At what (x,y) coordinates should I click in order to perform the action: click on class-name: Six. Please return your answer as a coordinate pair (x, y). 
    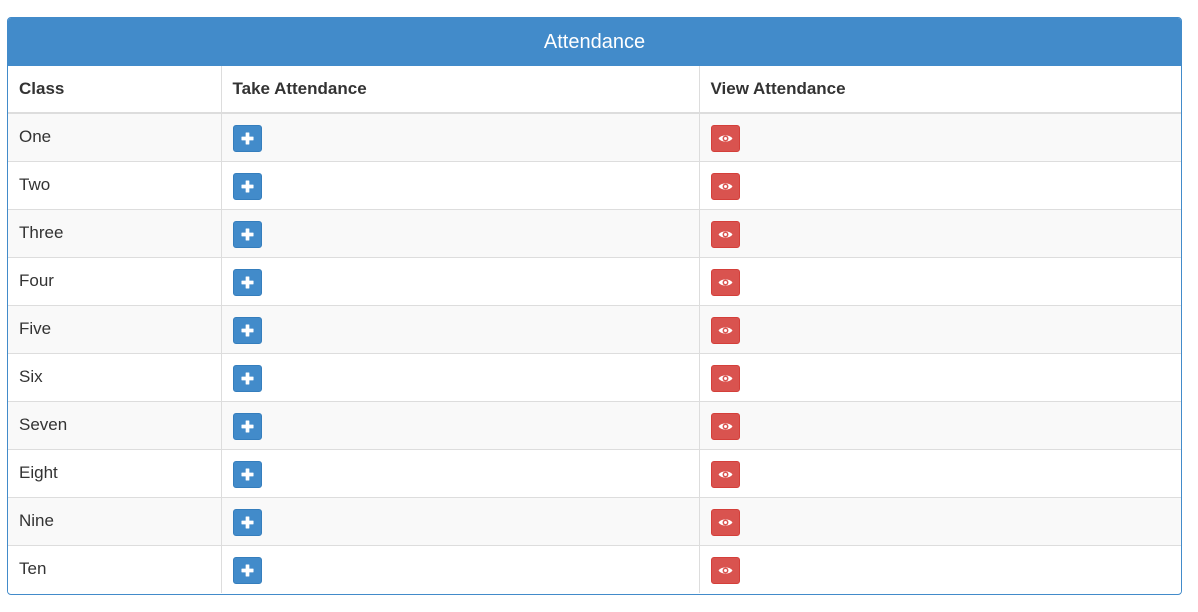
    Looking at the image, I should click on (114, 376).